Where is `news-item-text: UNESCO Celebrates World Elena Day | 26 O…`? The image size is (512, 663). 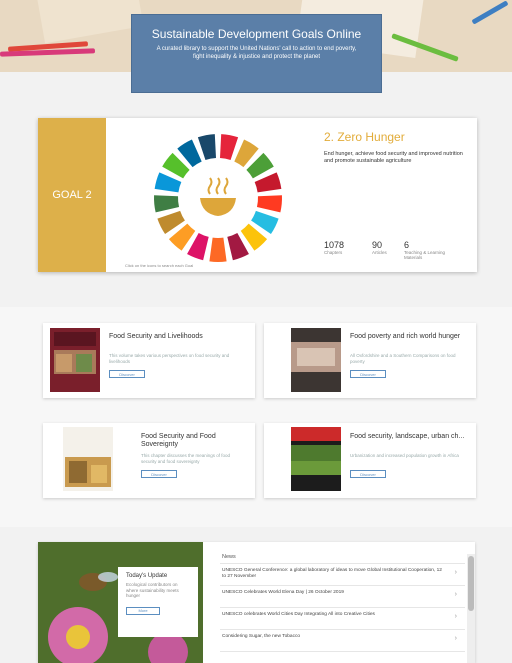
news-item-text: UNESCO Celebrates World Elena Day | 26 O… is located at coordinates (283, 592).